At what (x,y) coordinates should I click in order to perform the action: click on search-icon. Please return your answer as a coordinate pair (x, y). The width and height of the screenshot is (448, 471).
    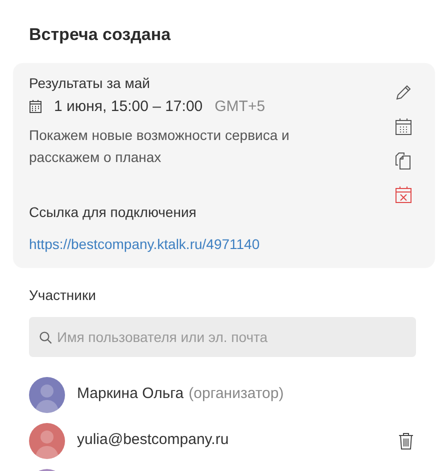
    Looking at the image, I should click on (45, 337).